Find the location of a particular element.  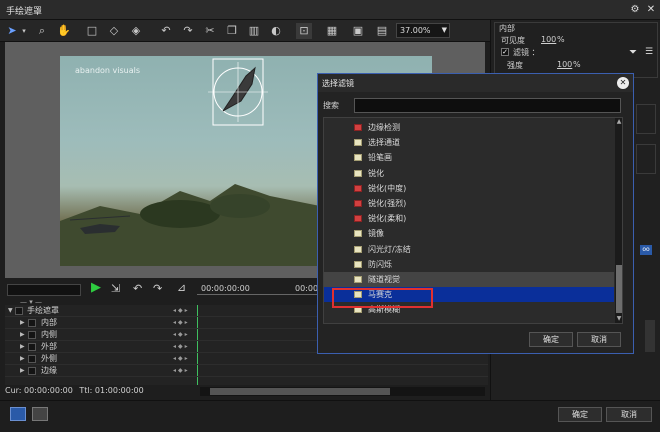

filter-list-item: 防闪烁 is located at coordinates (469, 264).